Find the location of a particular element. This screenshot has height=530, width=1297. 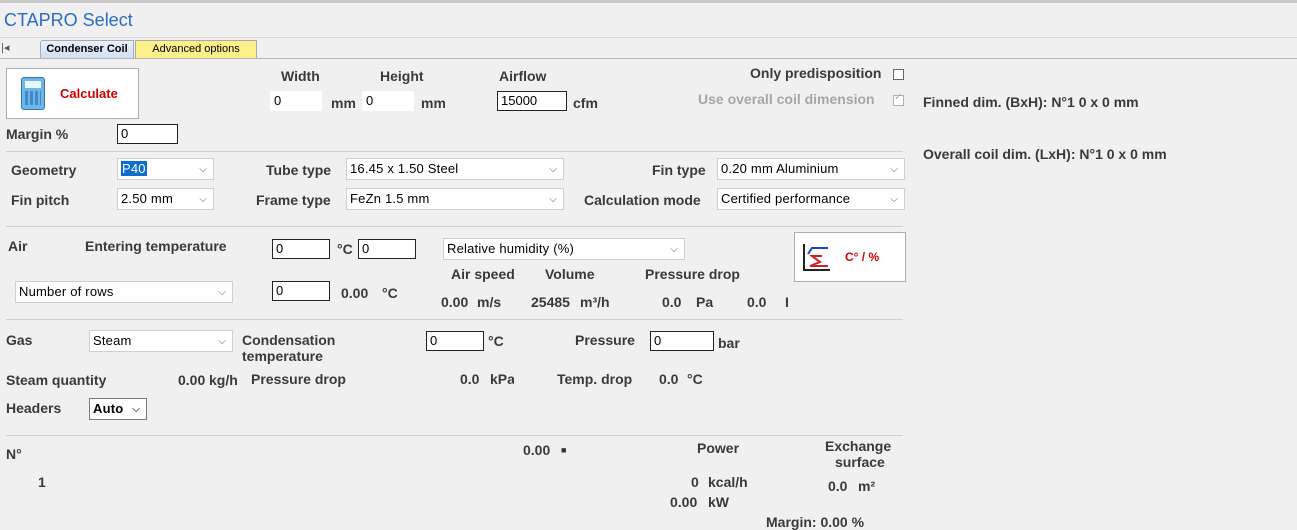

use-overall-label: Use overall coil dimension is located at coordinates (786, 99).